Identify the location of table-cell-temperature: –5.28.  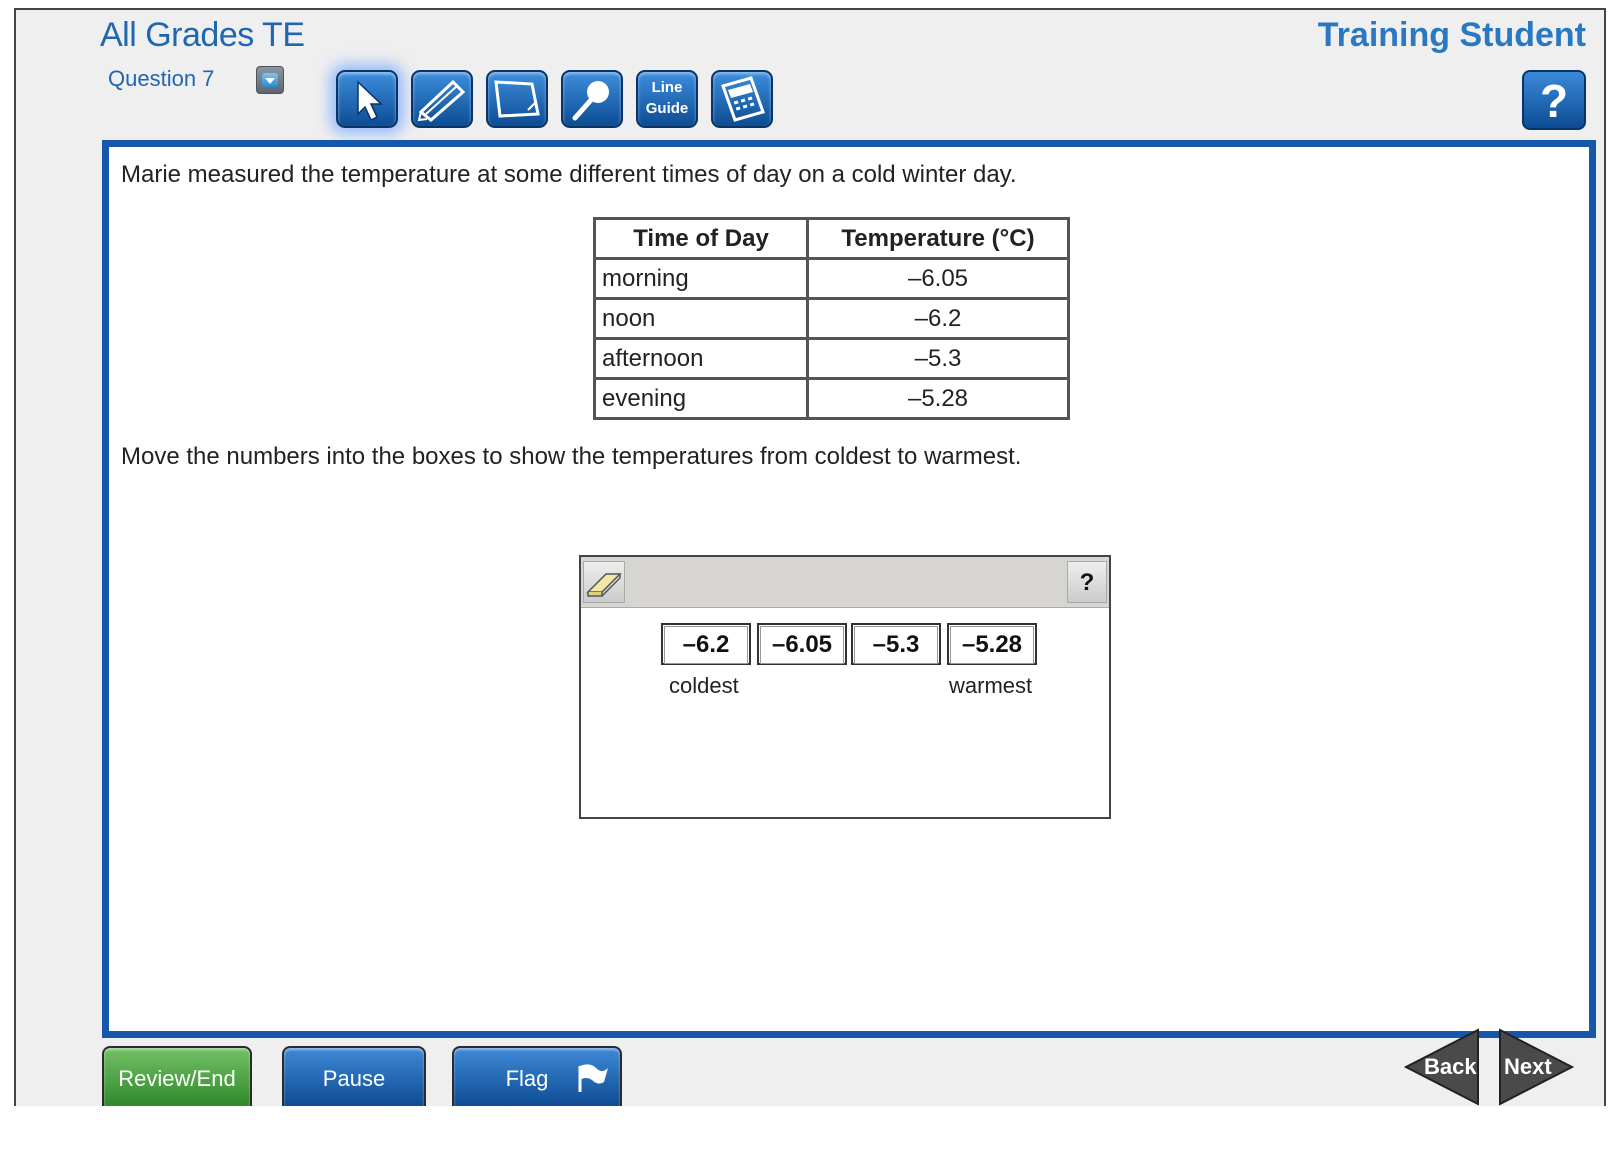
(938, 398).